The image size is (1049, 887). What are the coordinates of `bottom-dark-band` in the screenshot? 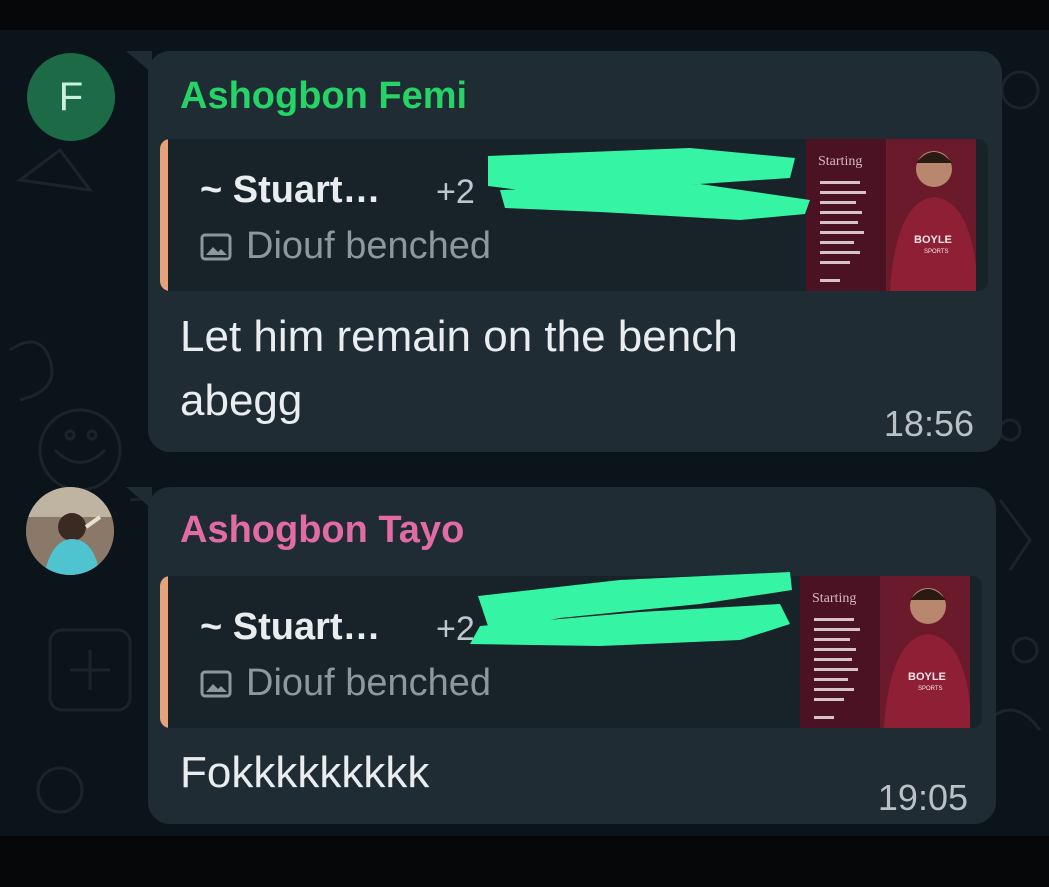 It's located at (524, 861).